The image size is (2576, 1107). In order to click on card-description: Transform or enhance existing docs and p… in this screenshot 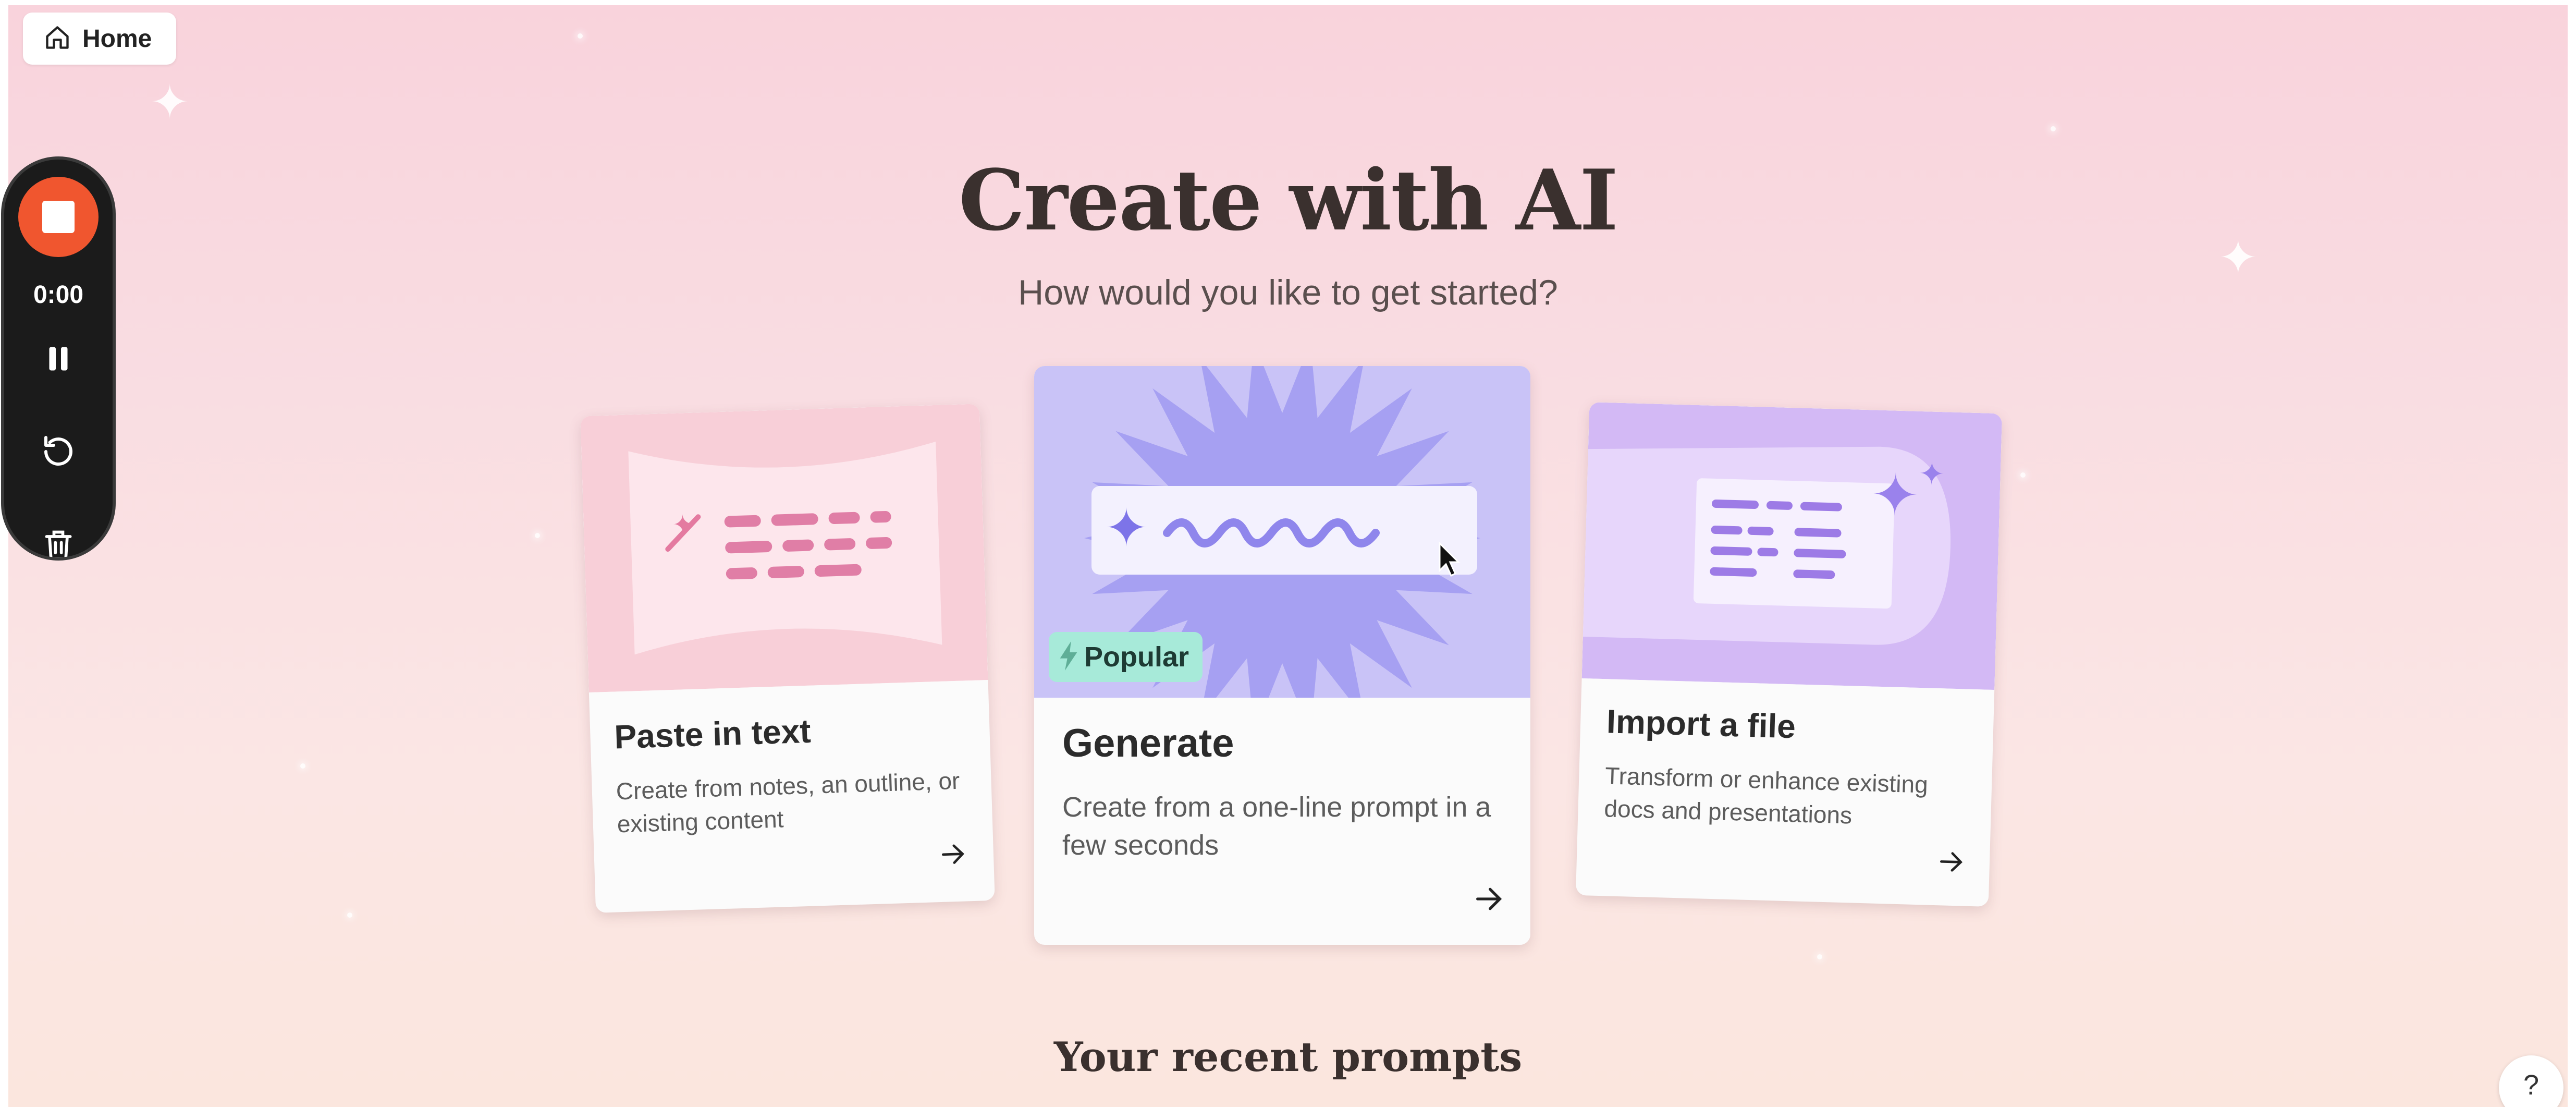, I will do `click(1766, 795)`.